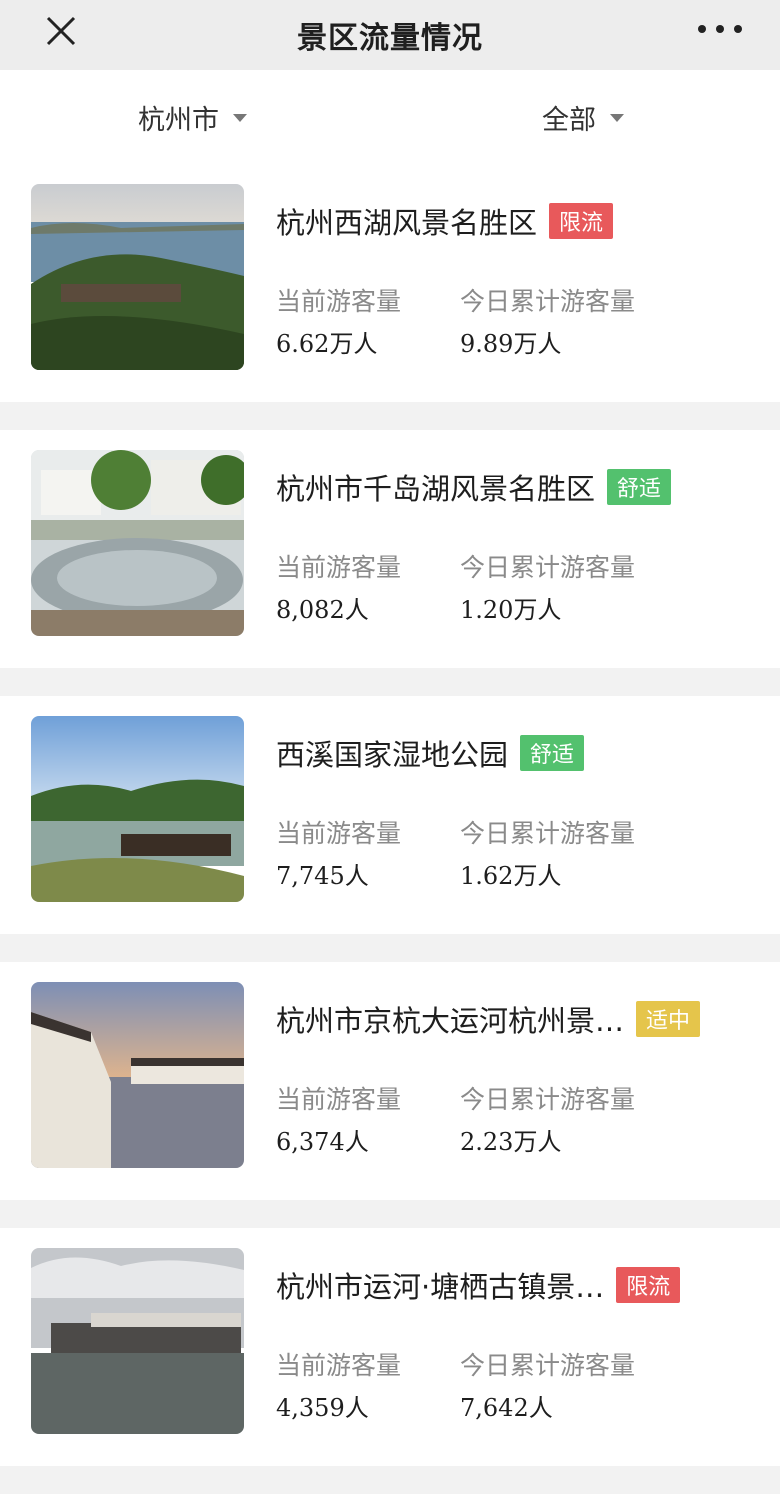  What do you see at coordinates (511, 876) in the screenshot?
I see `today-visitors-value: 1.62万人` at bounding box center [511, 876].